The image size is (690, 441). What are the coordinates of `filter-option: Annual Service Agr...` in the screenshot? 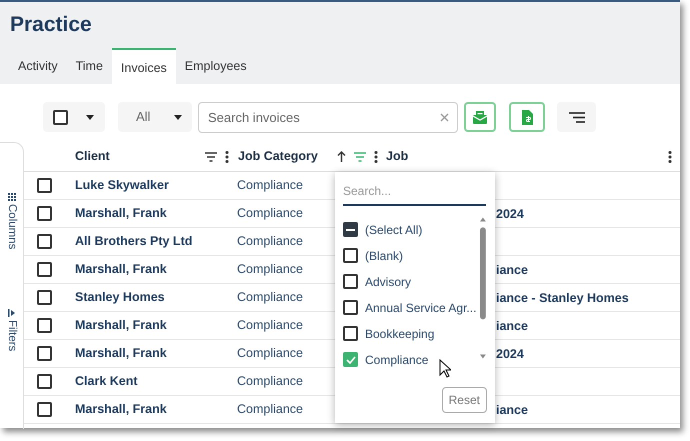 It's located at (410, 307).